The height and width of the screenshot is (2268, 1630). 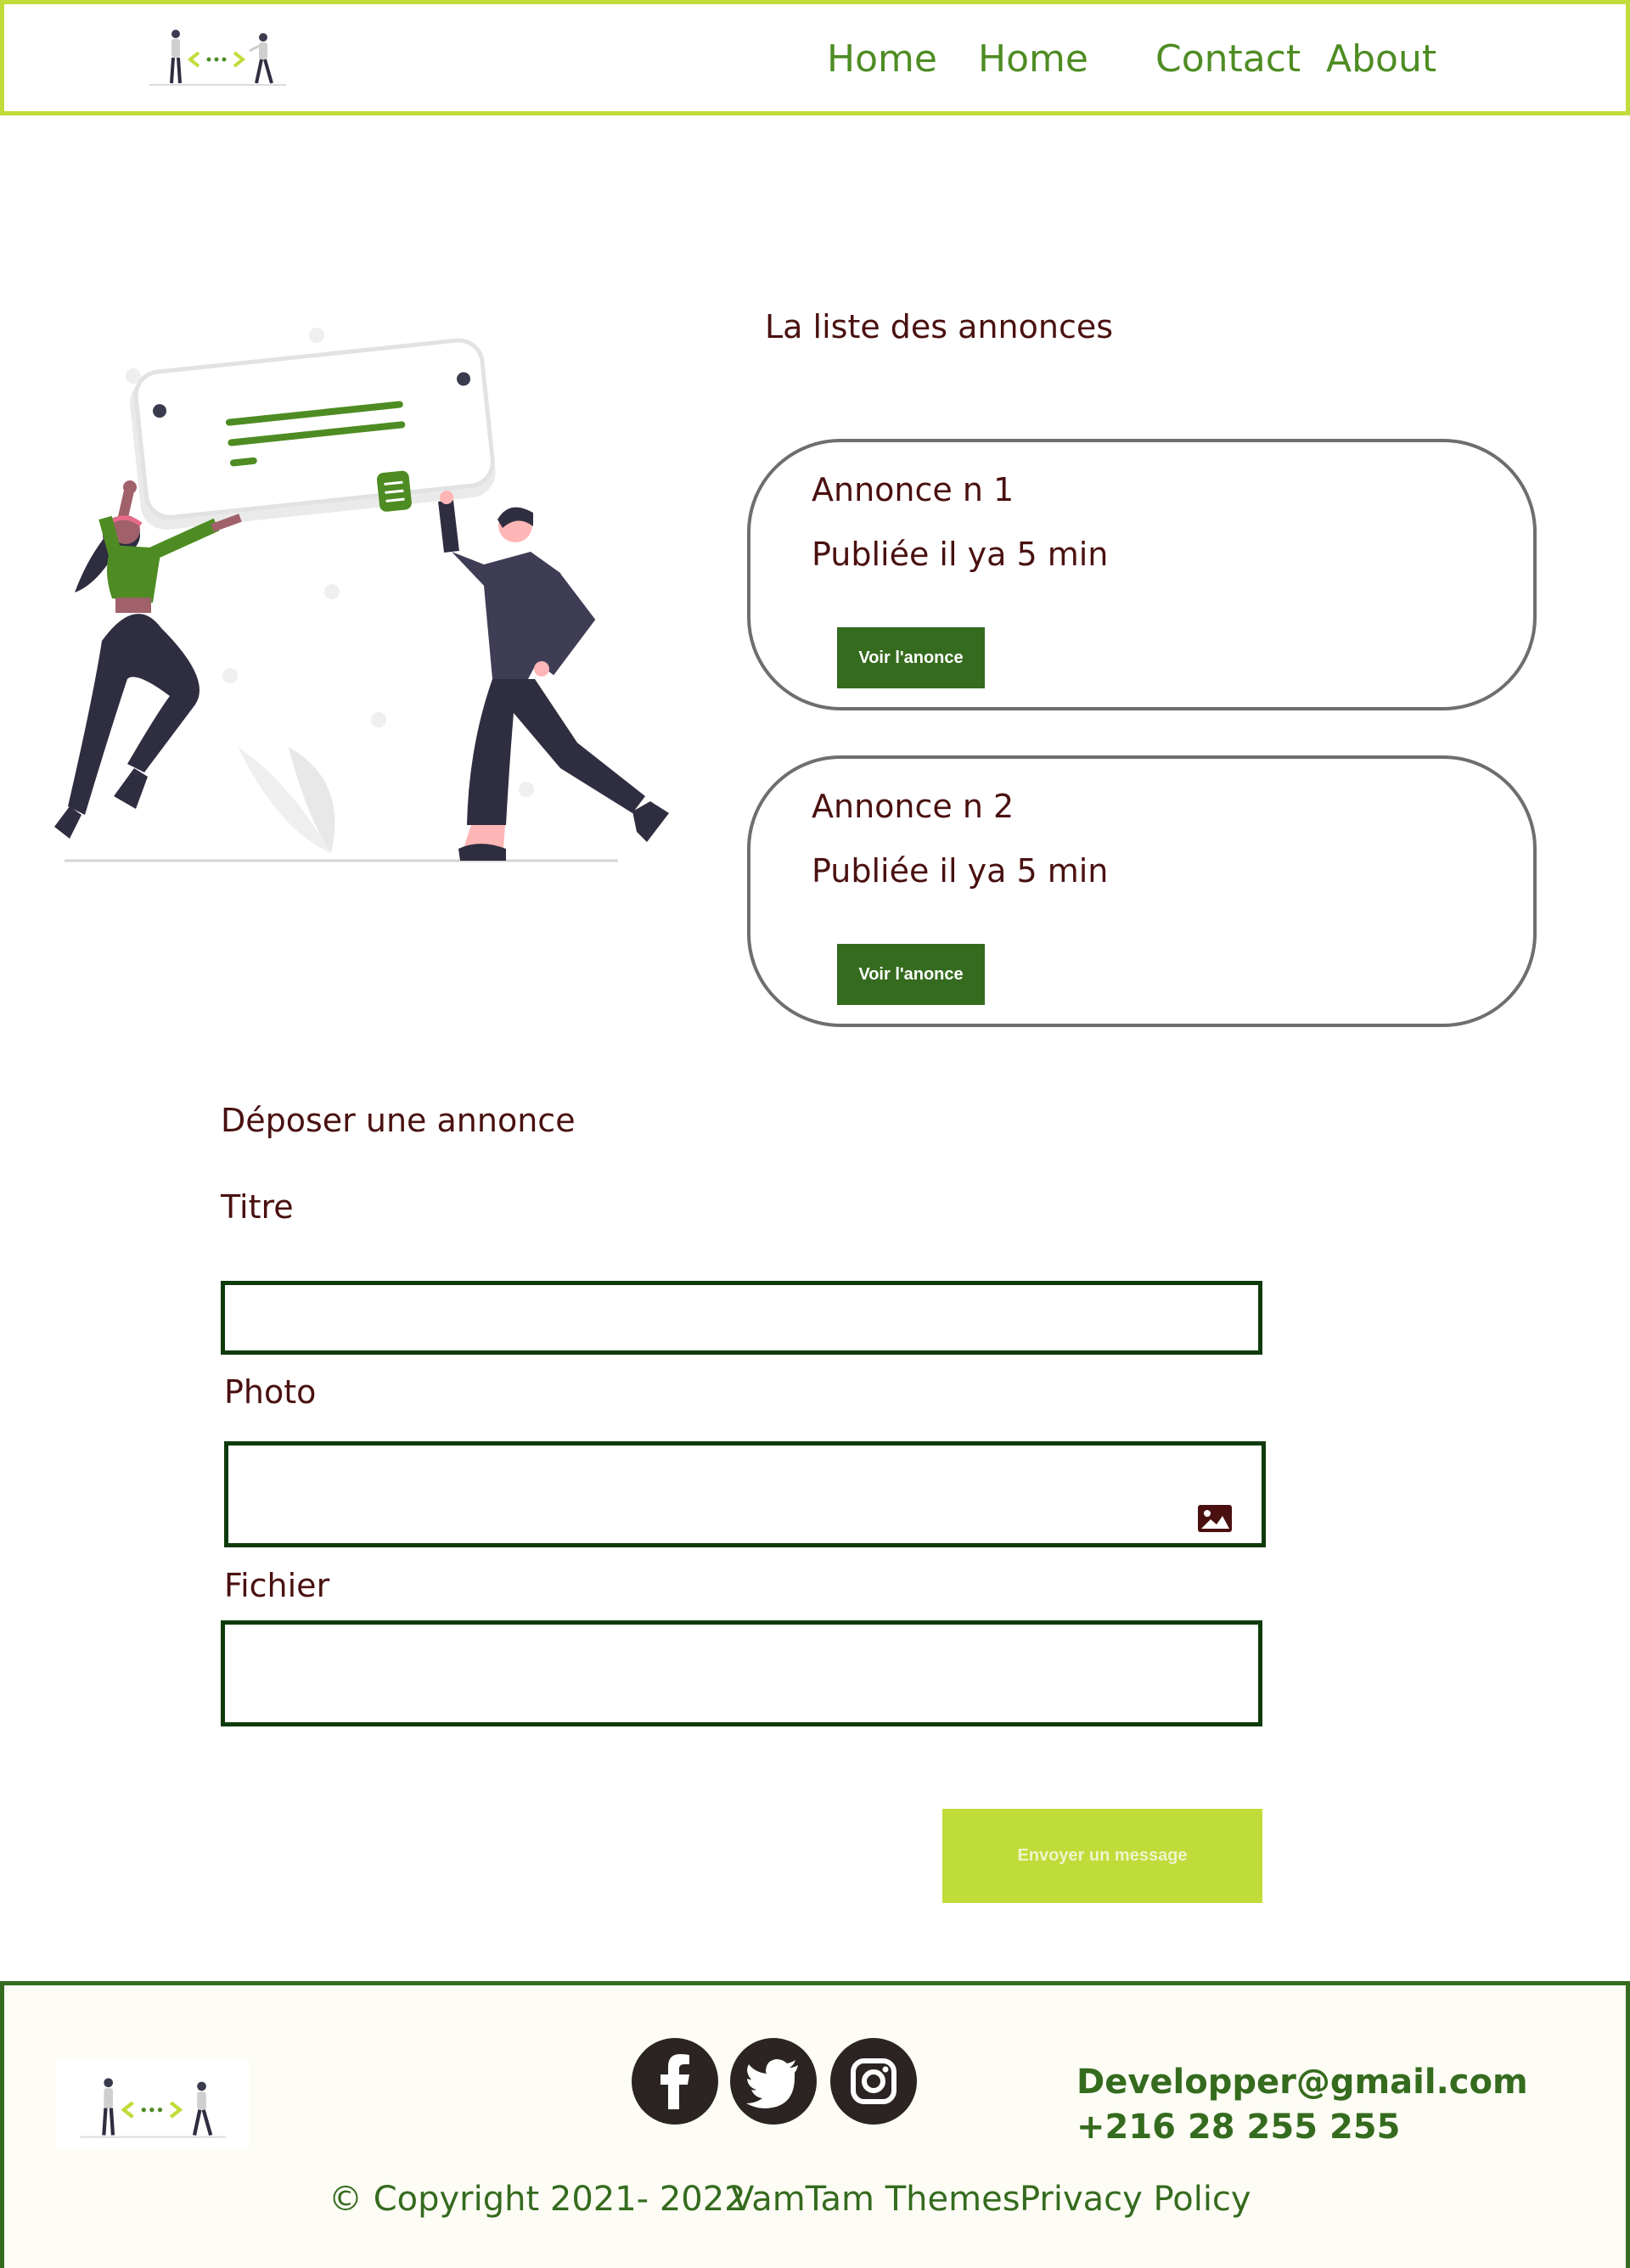 I want to click on nav-about: About, so click(x=1381, y=59).